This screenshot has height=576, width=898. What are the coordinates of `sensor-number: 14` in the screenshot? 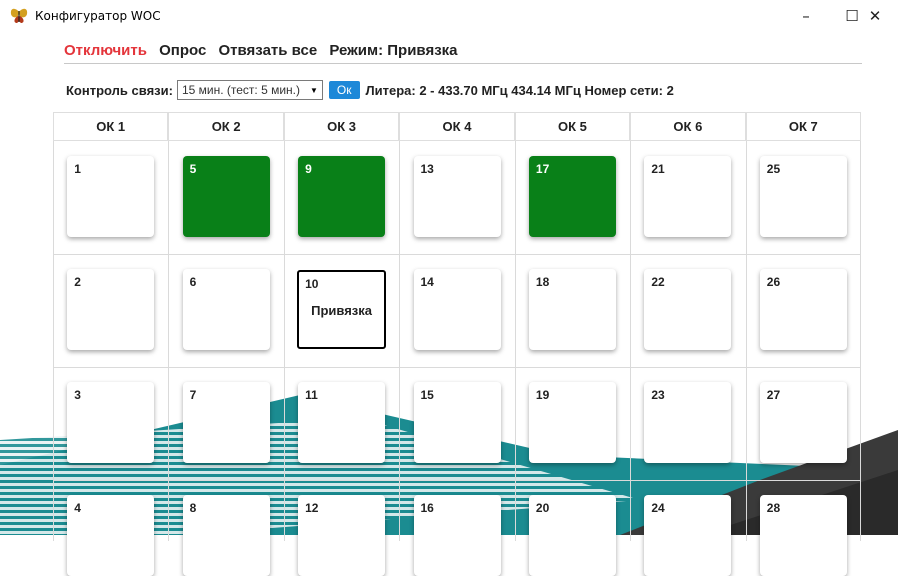 It's located at (427, 282).